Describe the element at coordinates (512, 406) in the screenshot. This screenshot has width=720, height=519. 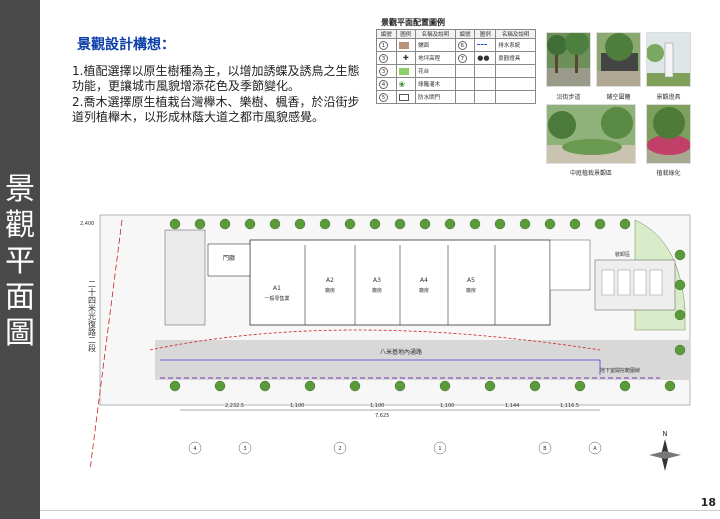
I see `dimension-label: 1,144` at that location.